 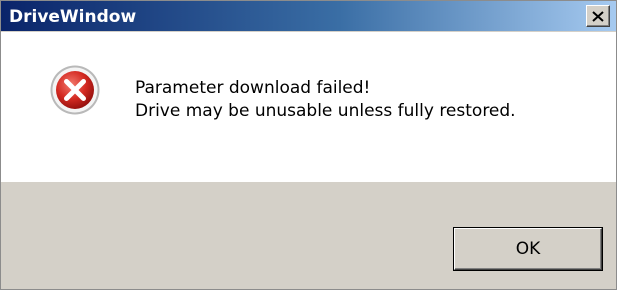 I want to click on close-button, so click(x=598, y=16).